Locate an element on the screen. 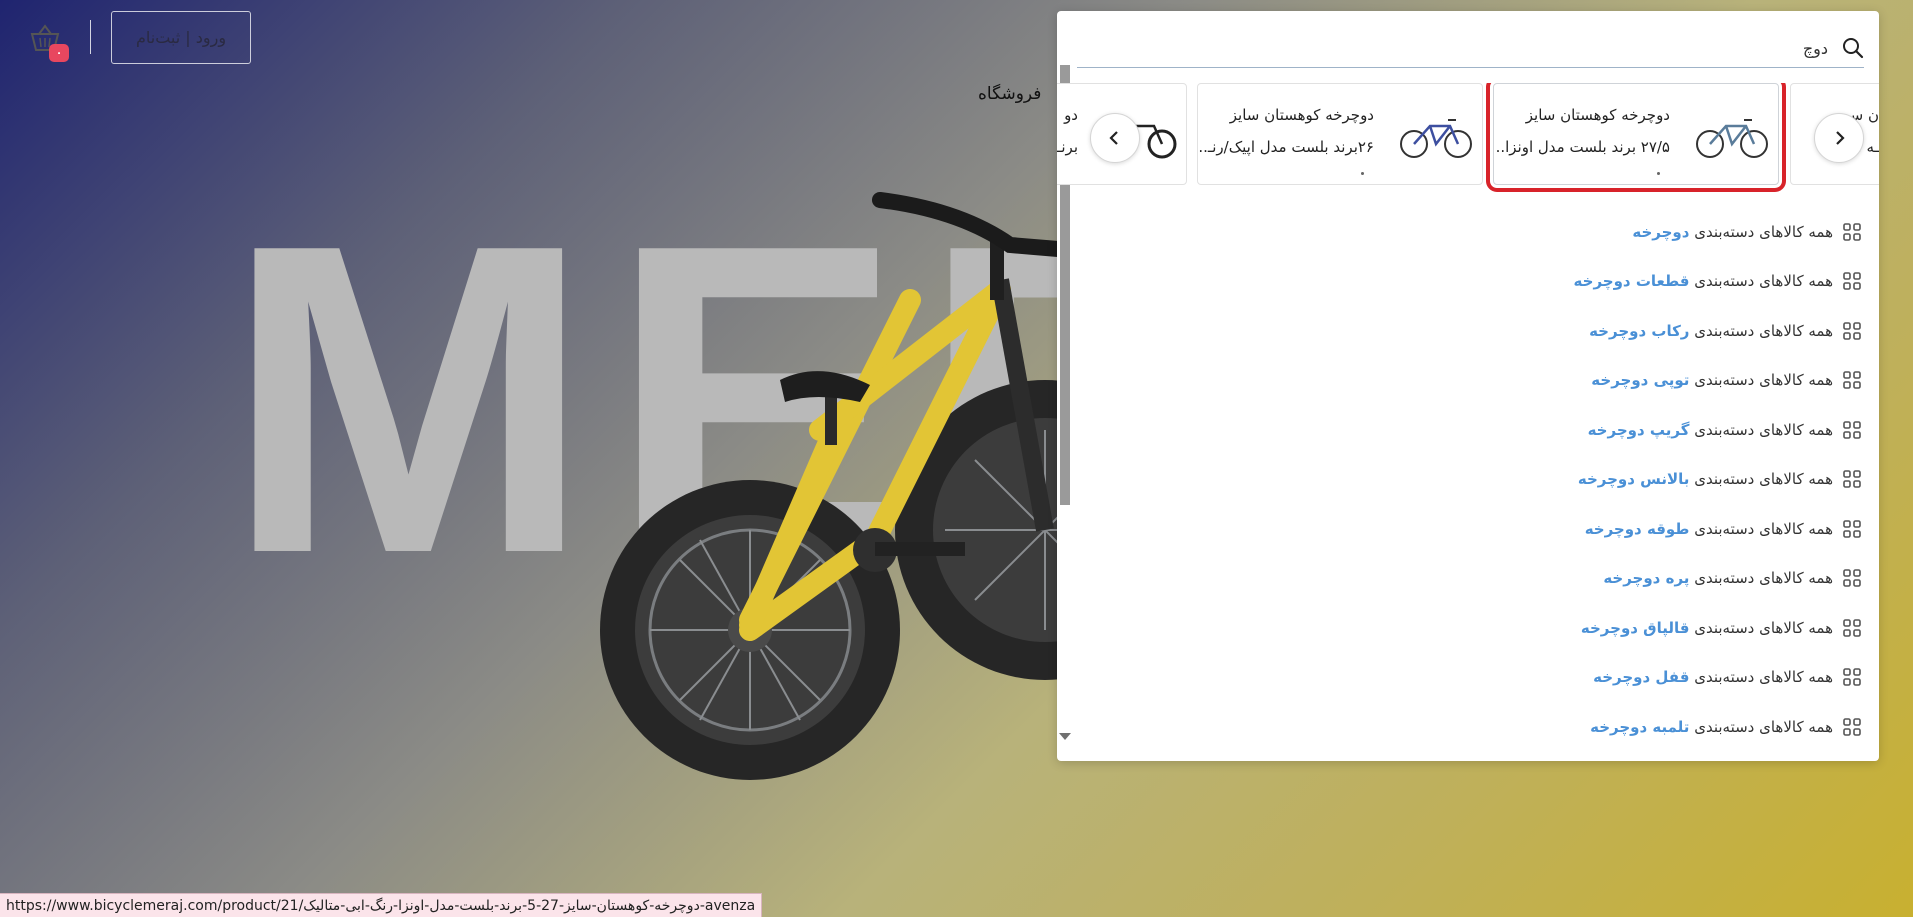  search-icon is located at coordinates (1853, 48).